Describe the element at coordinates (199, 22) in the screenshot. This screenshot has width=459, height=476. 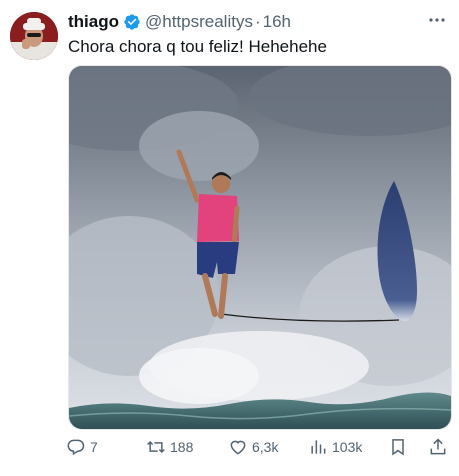
I see `author-handle: @httpsrealitys` at that location.